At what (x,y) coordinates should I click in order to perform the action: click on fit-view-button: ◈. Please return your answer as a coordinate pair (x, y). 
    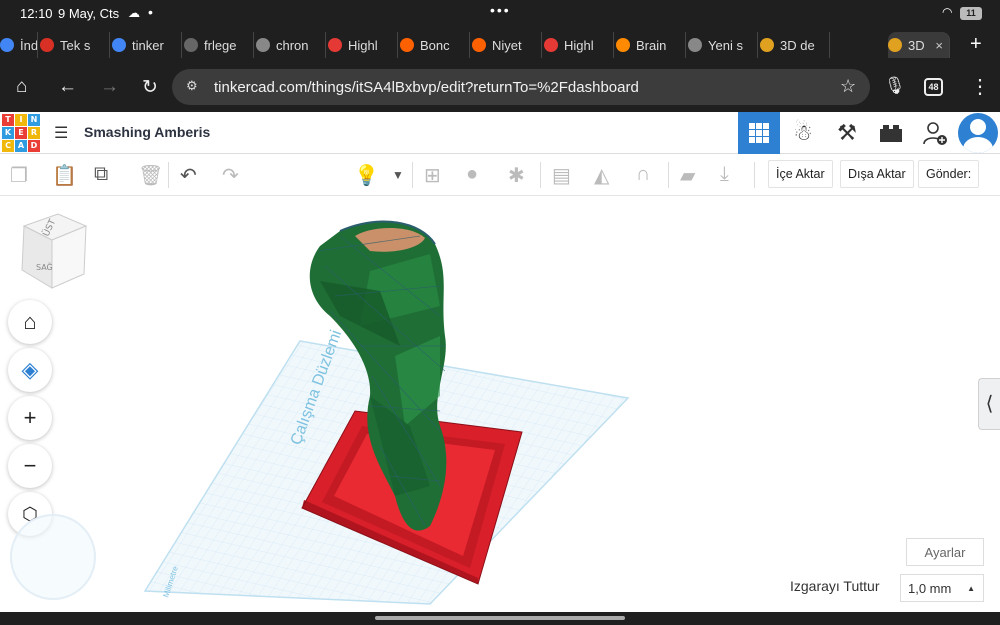
    Looking at the image, I should click on (30, 370).